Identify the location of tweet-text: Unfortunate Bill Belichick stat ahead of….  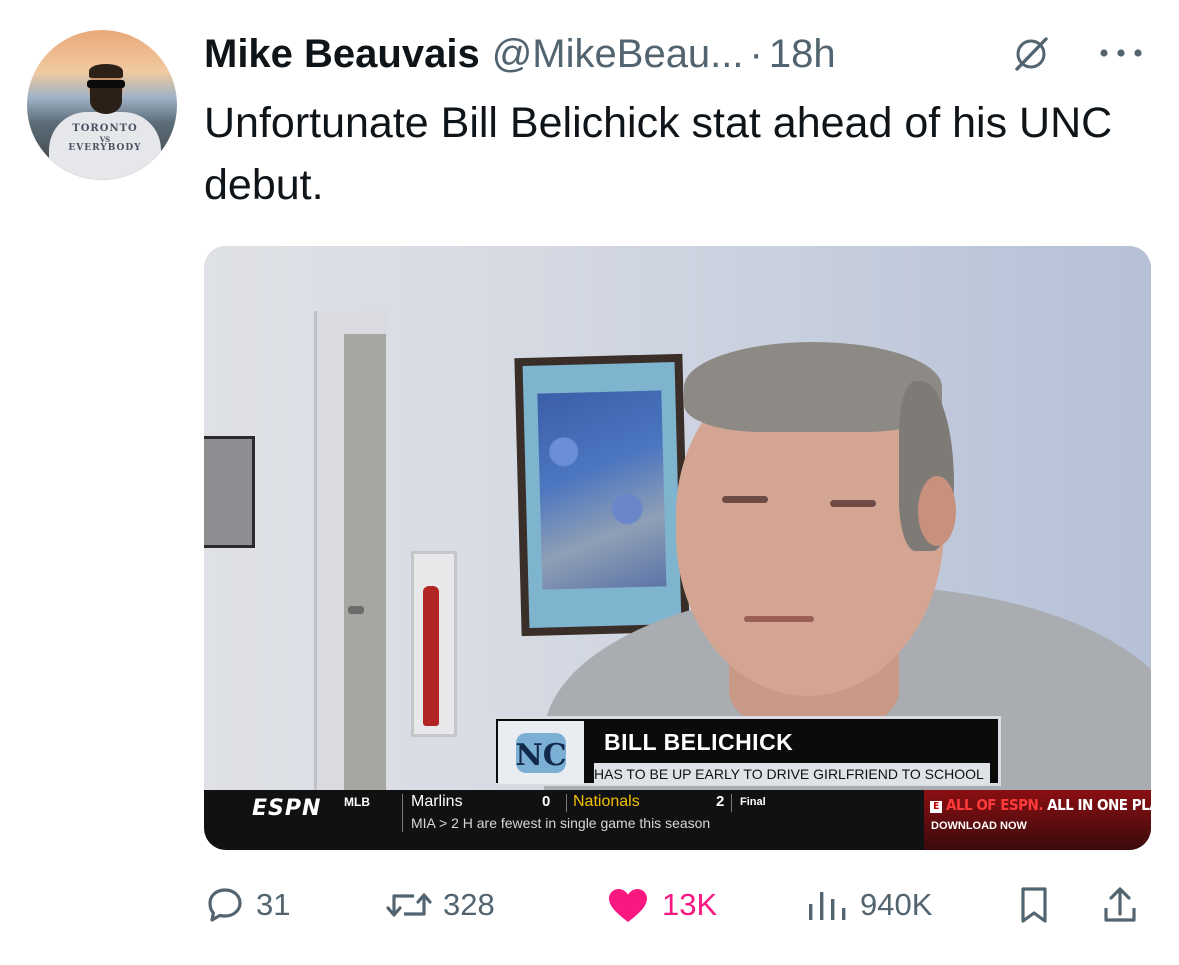
(658, 154).